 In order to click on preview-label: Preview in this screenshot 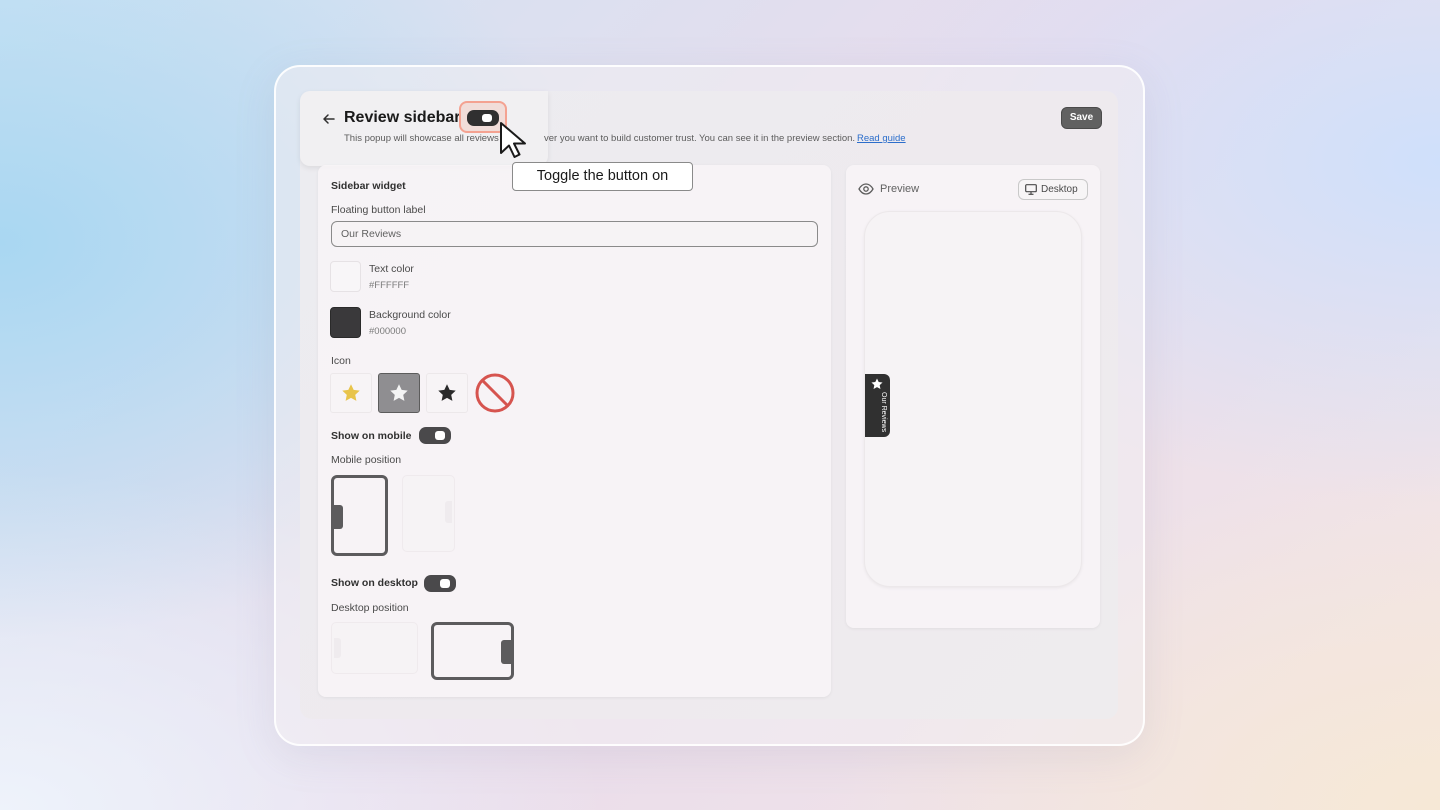, I will do `click(900, 189)`.